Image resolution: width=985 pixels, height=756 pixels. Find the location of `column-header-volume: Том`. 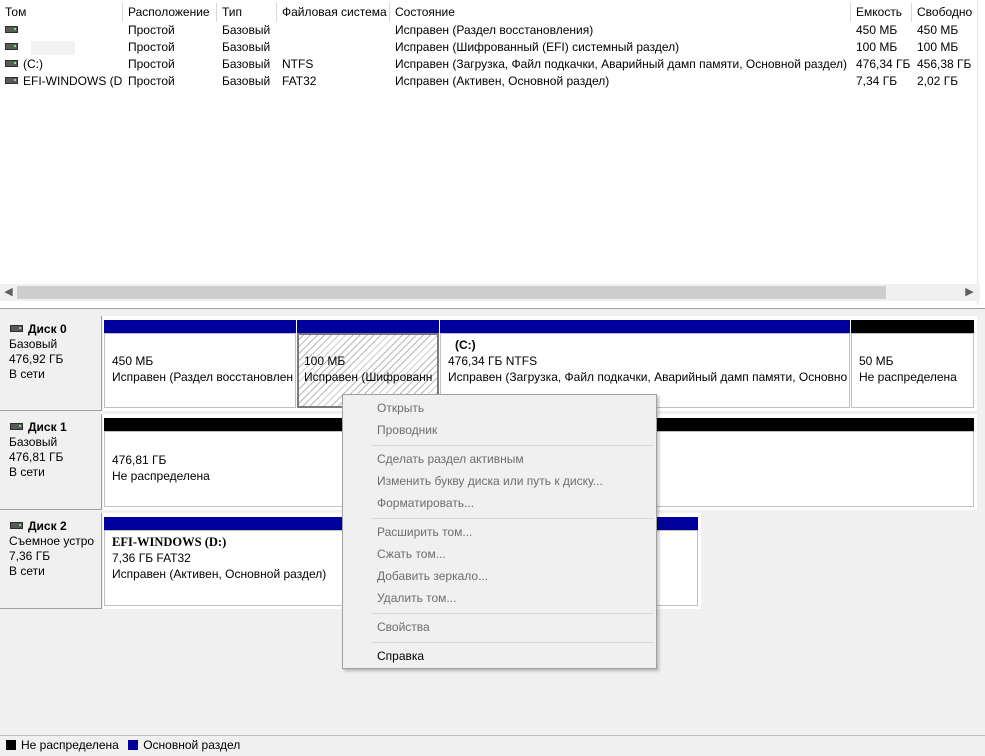

column-header-volume: Том is located at coordinates (61, 12).